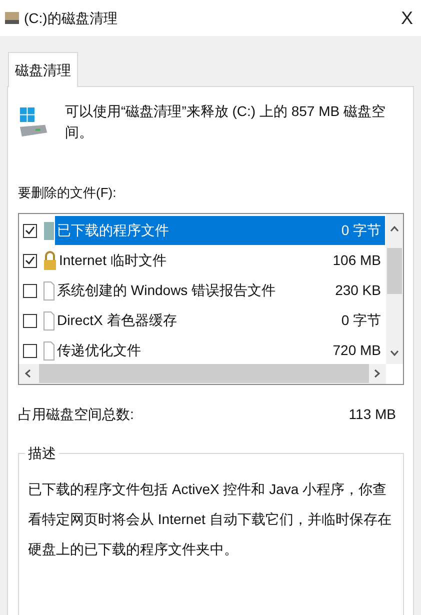 The width and height of the screenshot is (421, 615). I want to click on scroll-up-icon, so click(394, 229).